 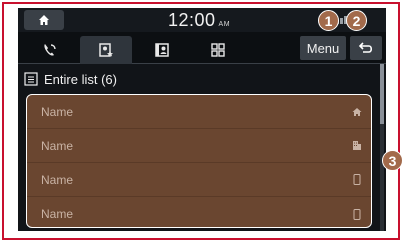 I want to click on tab-favorites-contacts, so click(x=106, y=50).